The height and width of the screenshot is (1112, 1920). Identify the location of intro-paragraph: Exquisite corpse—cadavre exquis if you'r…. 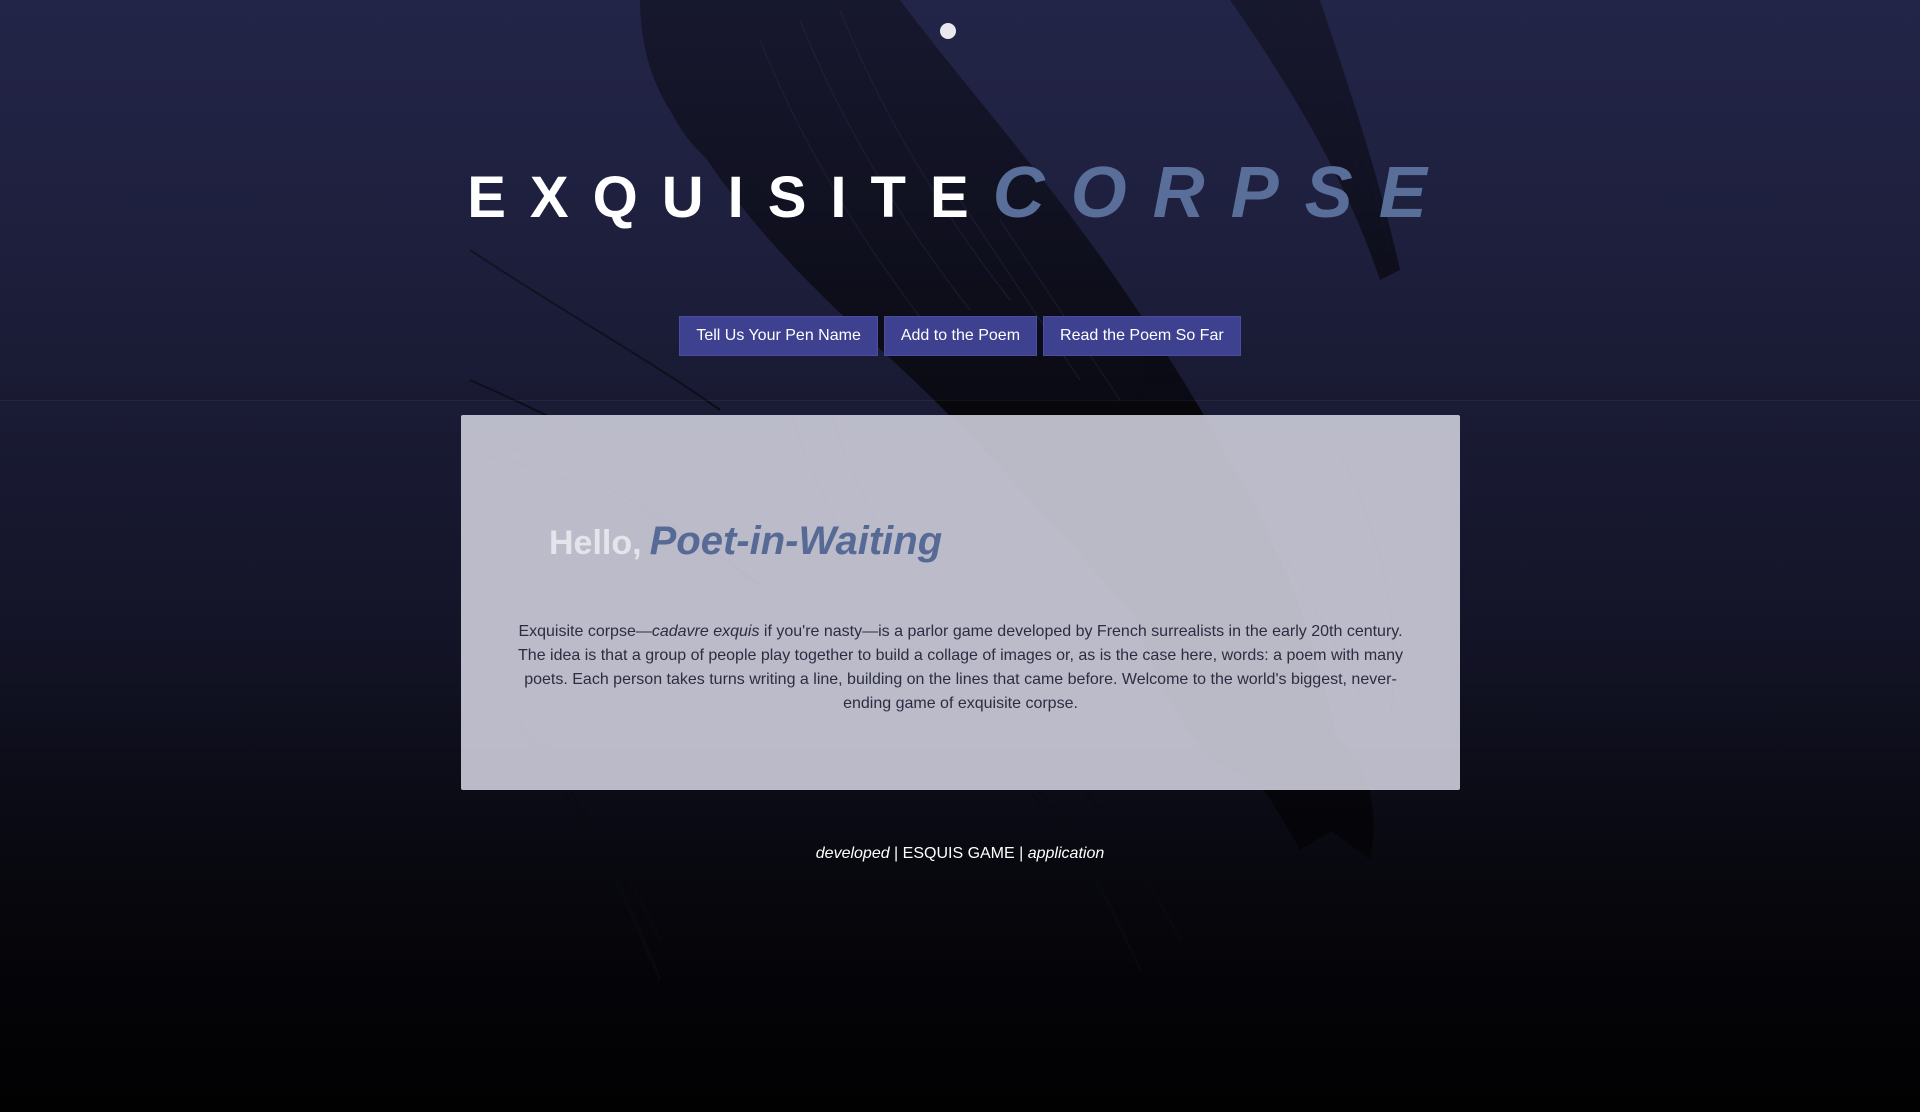
(960, 668).